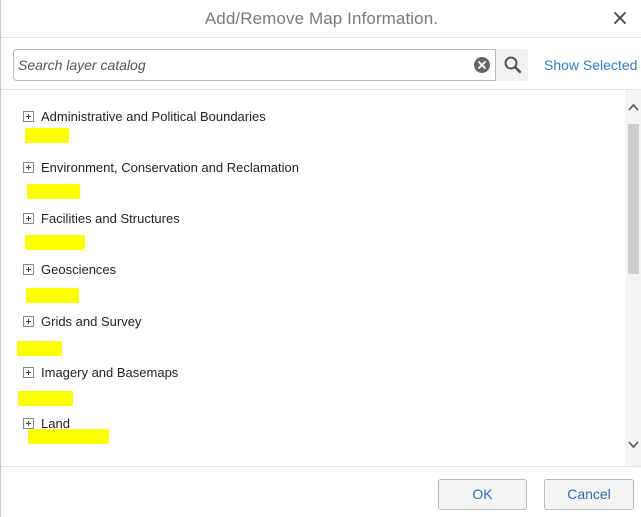 This screenshot has width=641, height=517. I want to click on tree-item-label: Geosciences, so click(78, 269).